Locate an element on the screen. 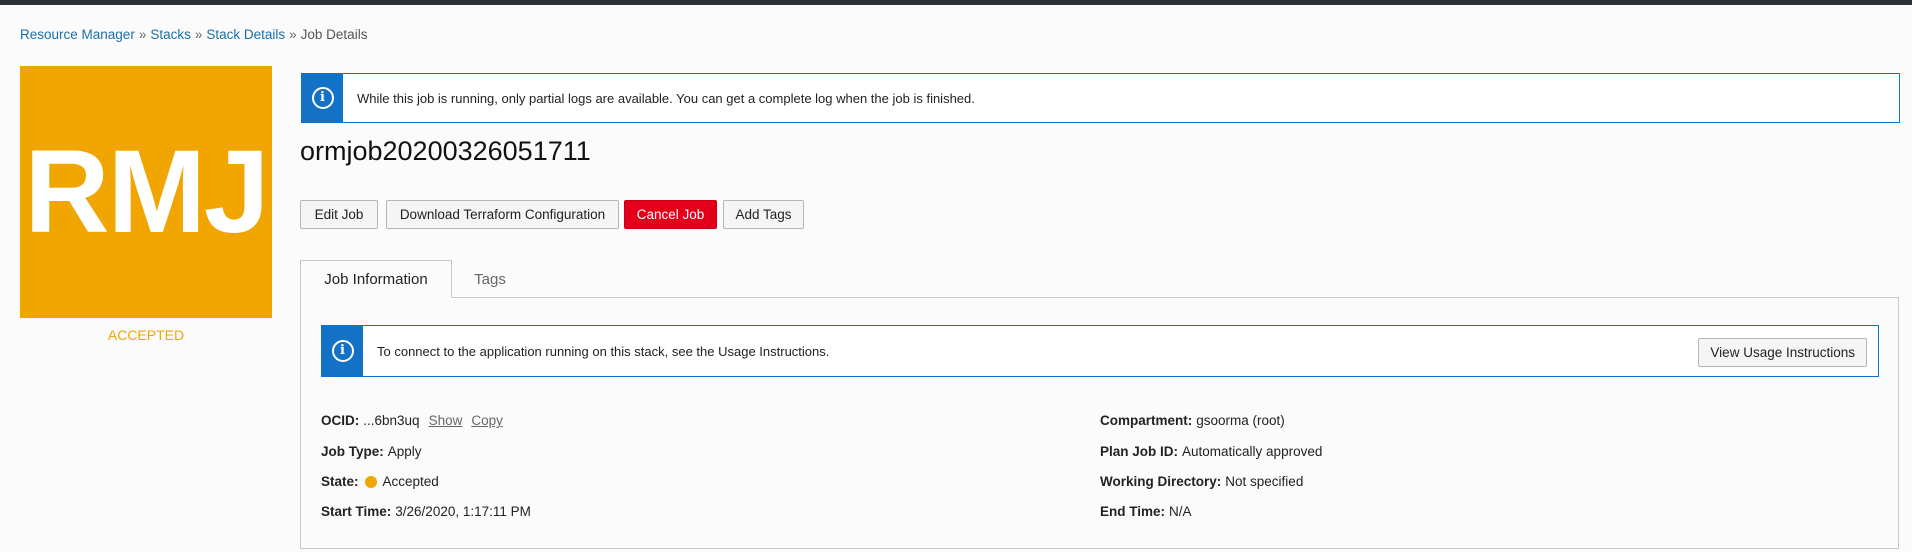 The image size is (1912, 552). compartment-field: Compartment: gsoorma (root) is located at coordinates (1192, 420).